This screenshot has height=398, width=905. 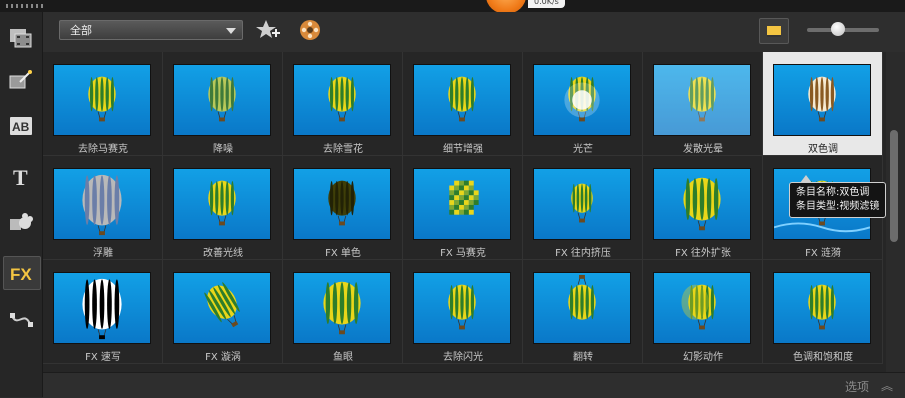 I want to click on effect-label: 光芒, so click(x=583, y=149).